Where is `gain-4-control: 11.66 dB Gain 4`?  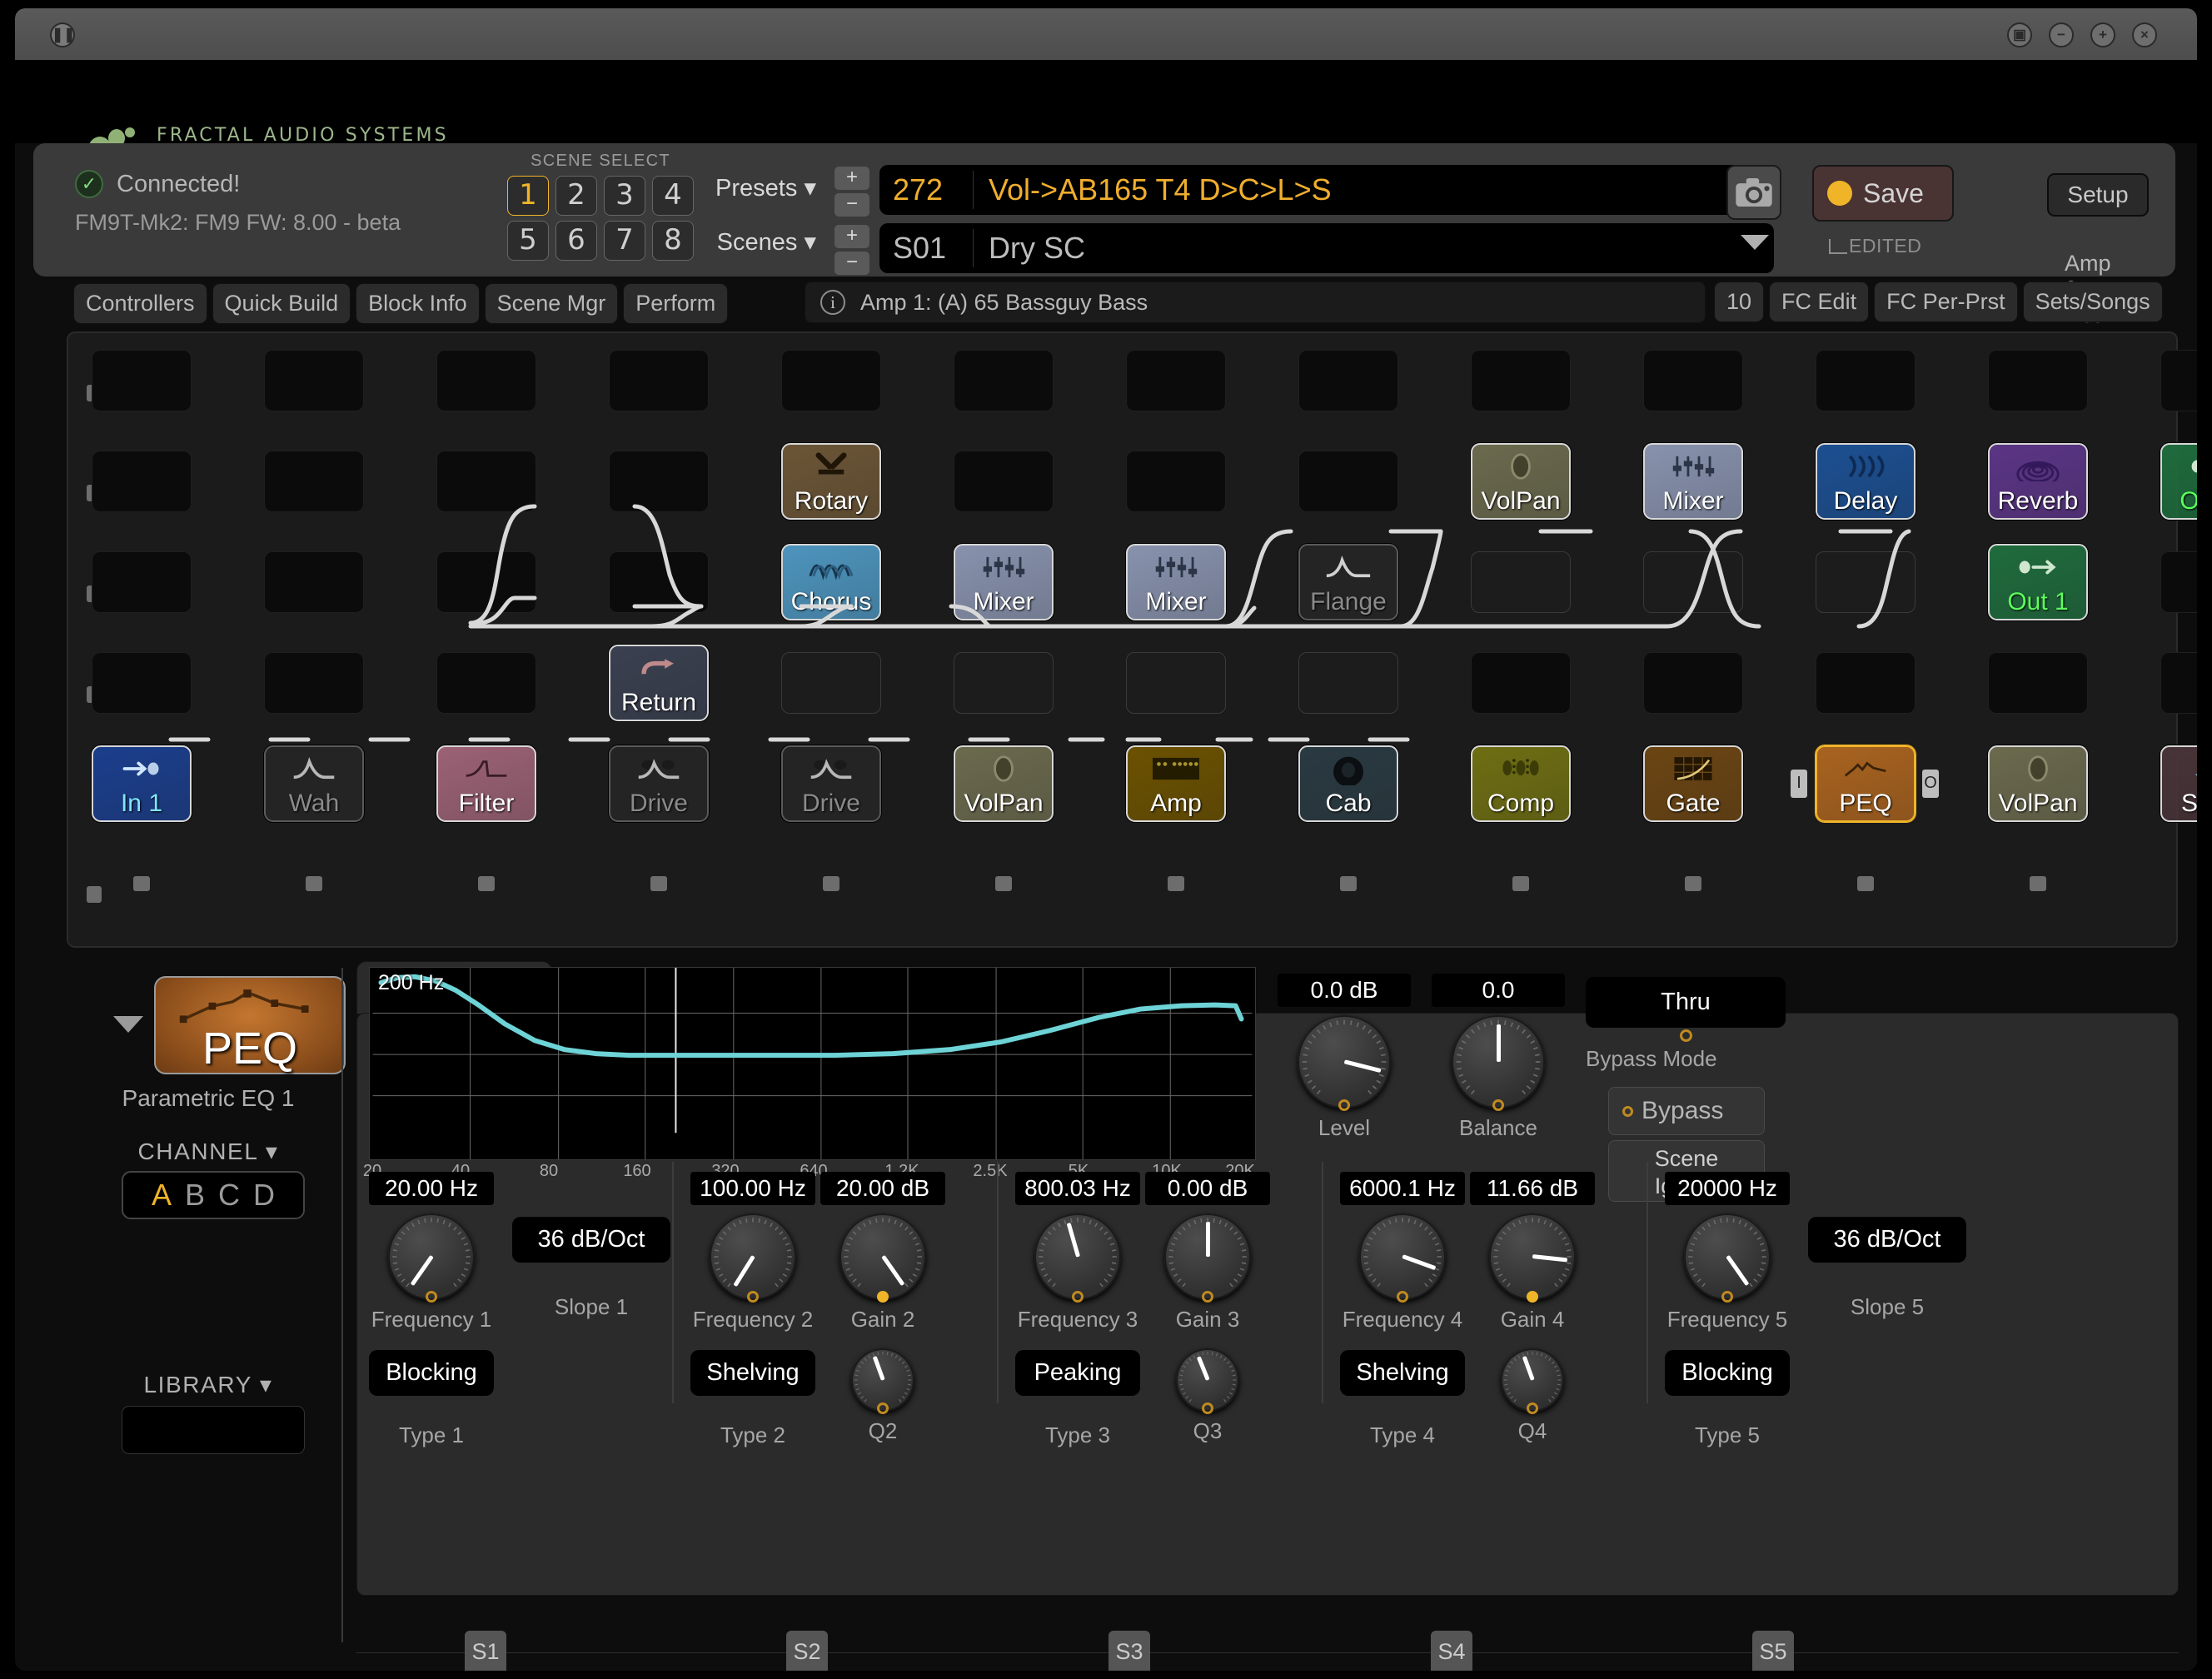
gain-4-control: 11.66 dB Gain 4 is located at coordinates (1532, 1253).